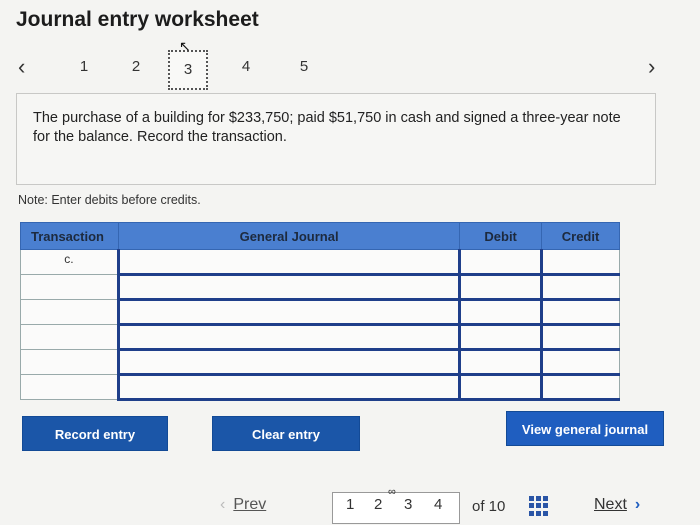 This screenshot has height=525, width=700. Describe the element at coordinates (438, 504) in the screenshot. I see `page-4: 4` at that location.